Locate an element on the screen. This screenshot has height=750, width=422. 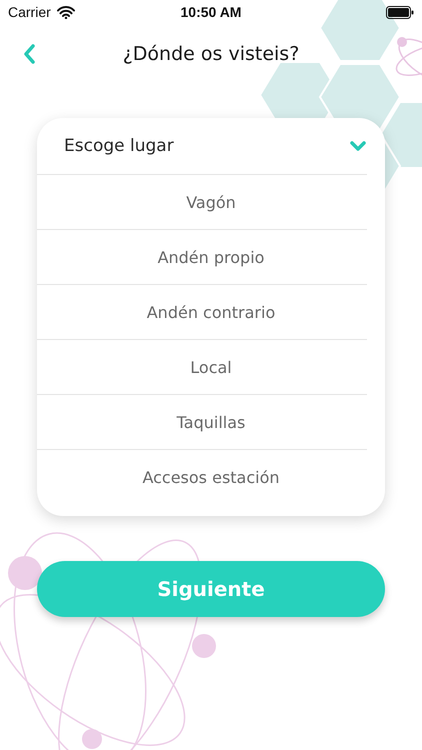
battery-icon is located at coordinates (400, 12).